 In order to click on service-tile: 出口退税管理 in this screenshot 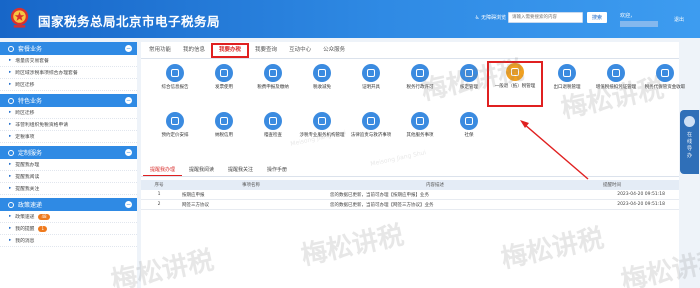, I will do `click(567, 84)`.